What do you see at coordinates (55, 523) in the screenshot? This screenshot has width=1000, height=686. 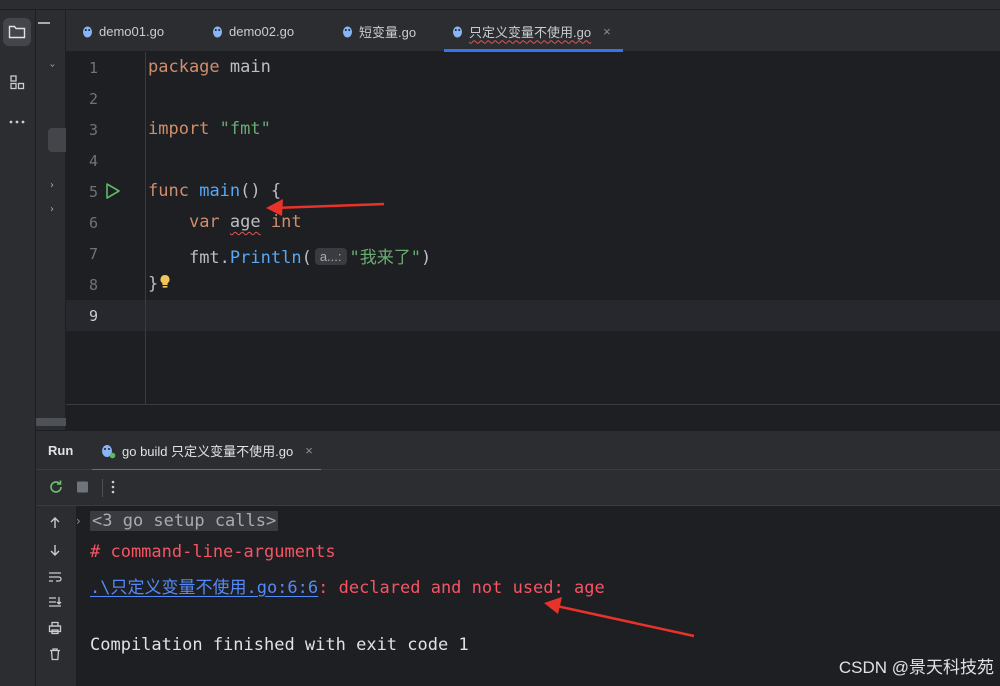 I see `arrow-up-icon` at bounding box center [55, 523].